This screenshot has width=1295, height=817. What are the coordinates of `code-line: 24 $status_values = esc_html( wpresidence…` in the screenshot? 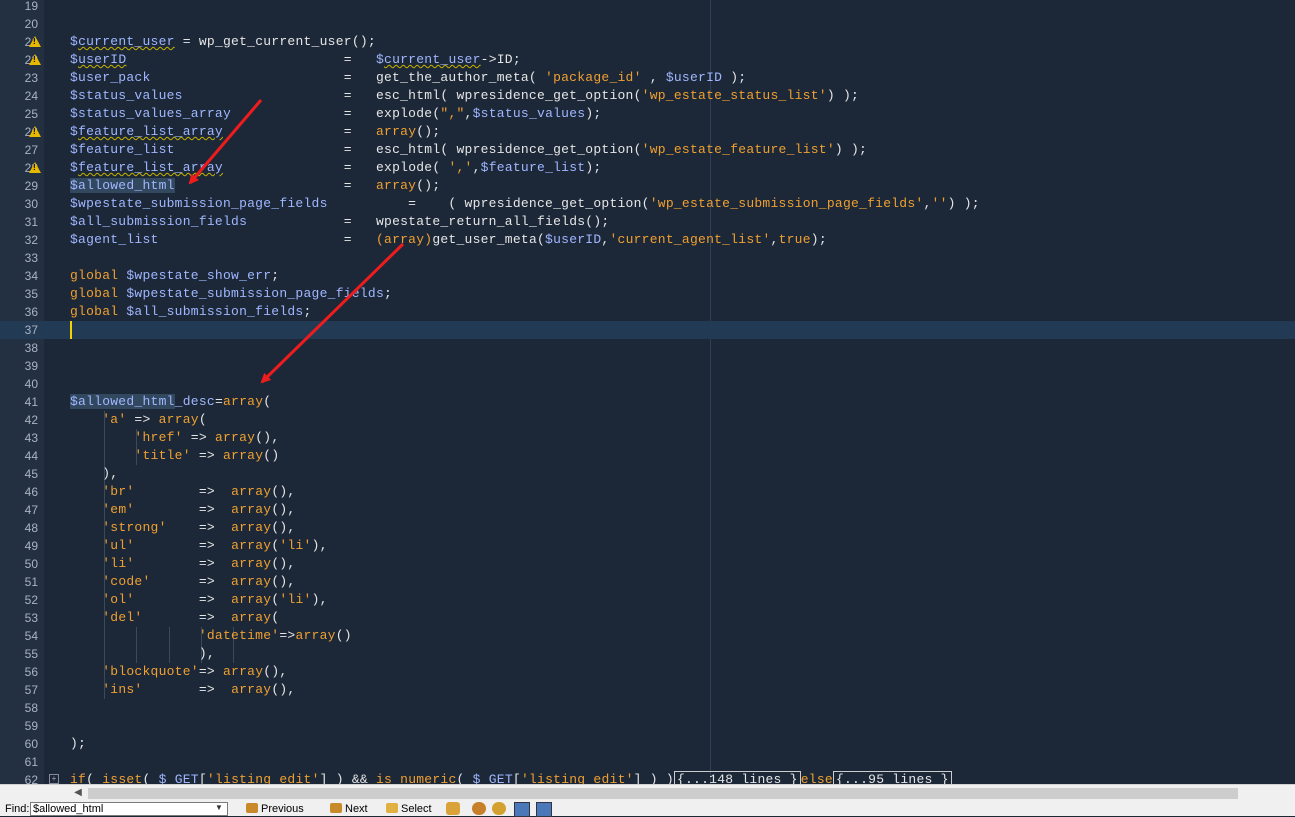 It's located at (647, 96).